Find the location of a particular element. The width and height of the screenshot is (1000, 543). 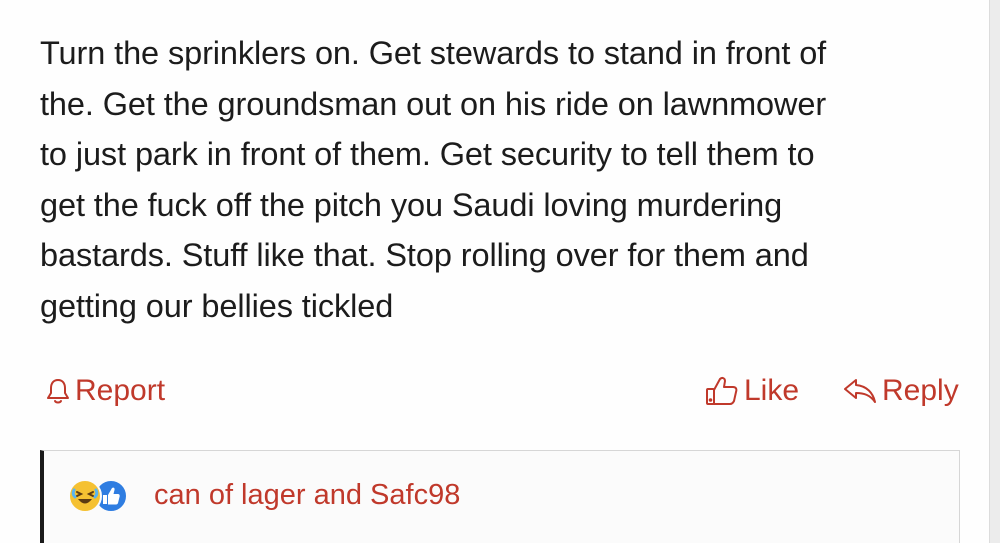

reply-label: Reply is located at coordinates (920, 390).